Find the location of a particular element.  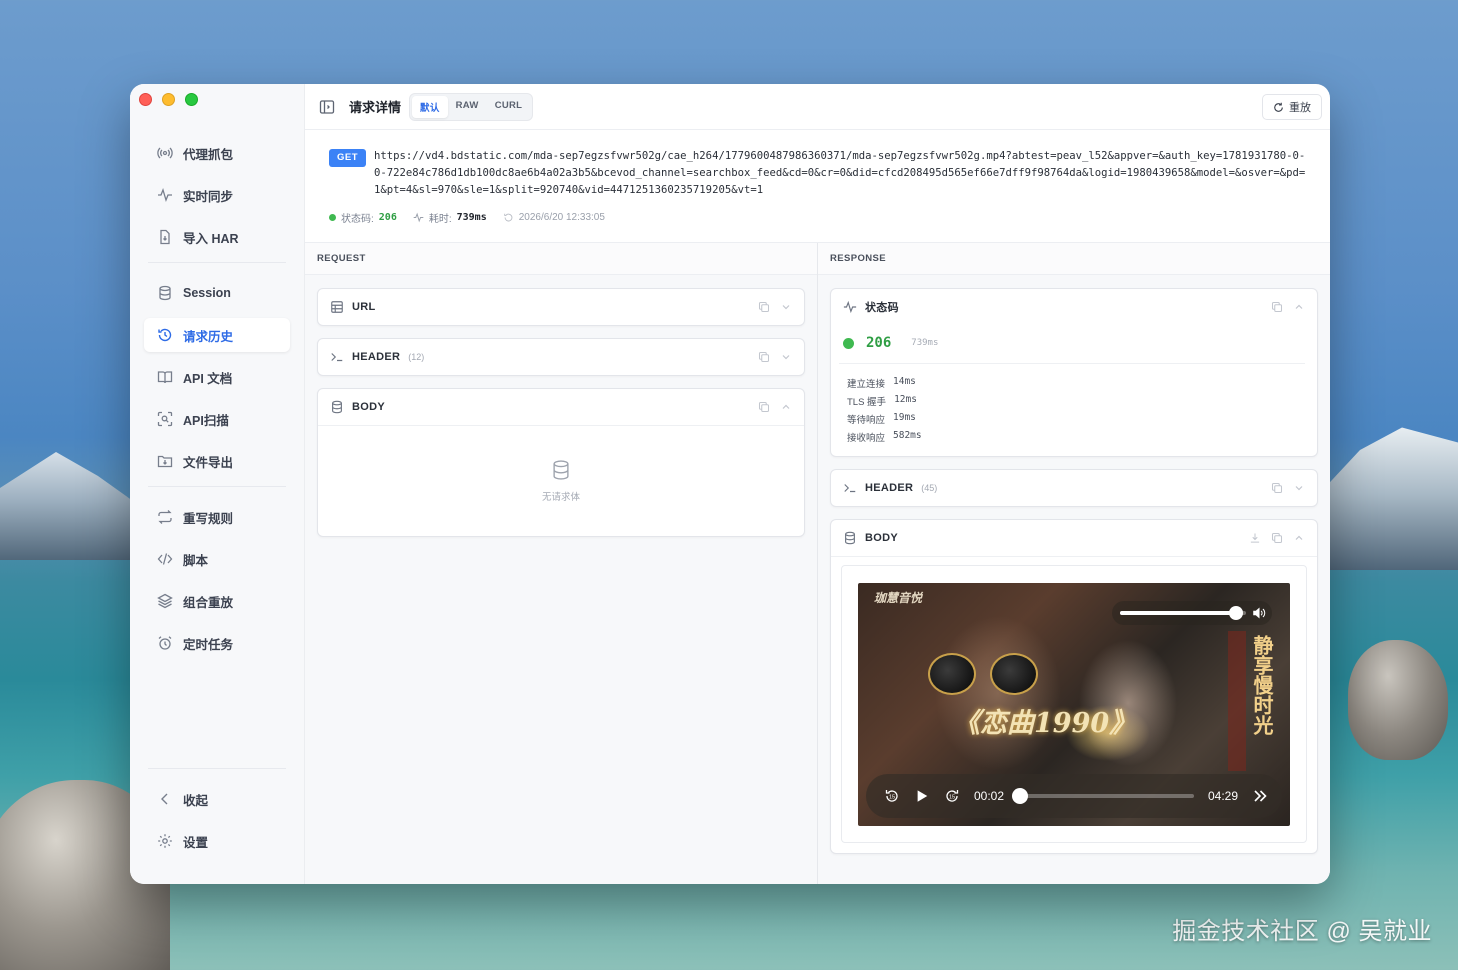

sidebar-item-request-history: 请求历史 is located at coordinates (217, 335).